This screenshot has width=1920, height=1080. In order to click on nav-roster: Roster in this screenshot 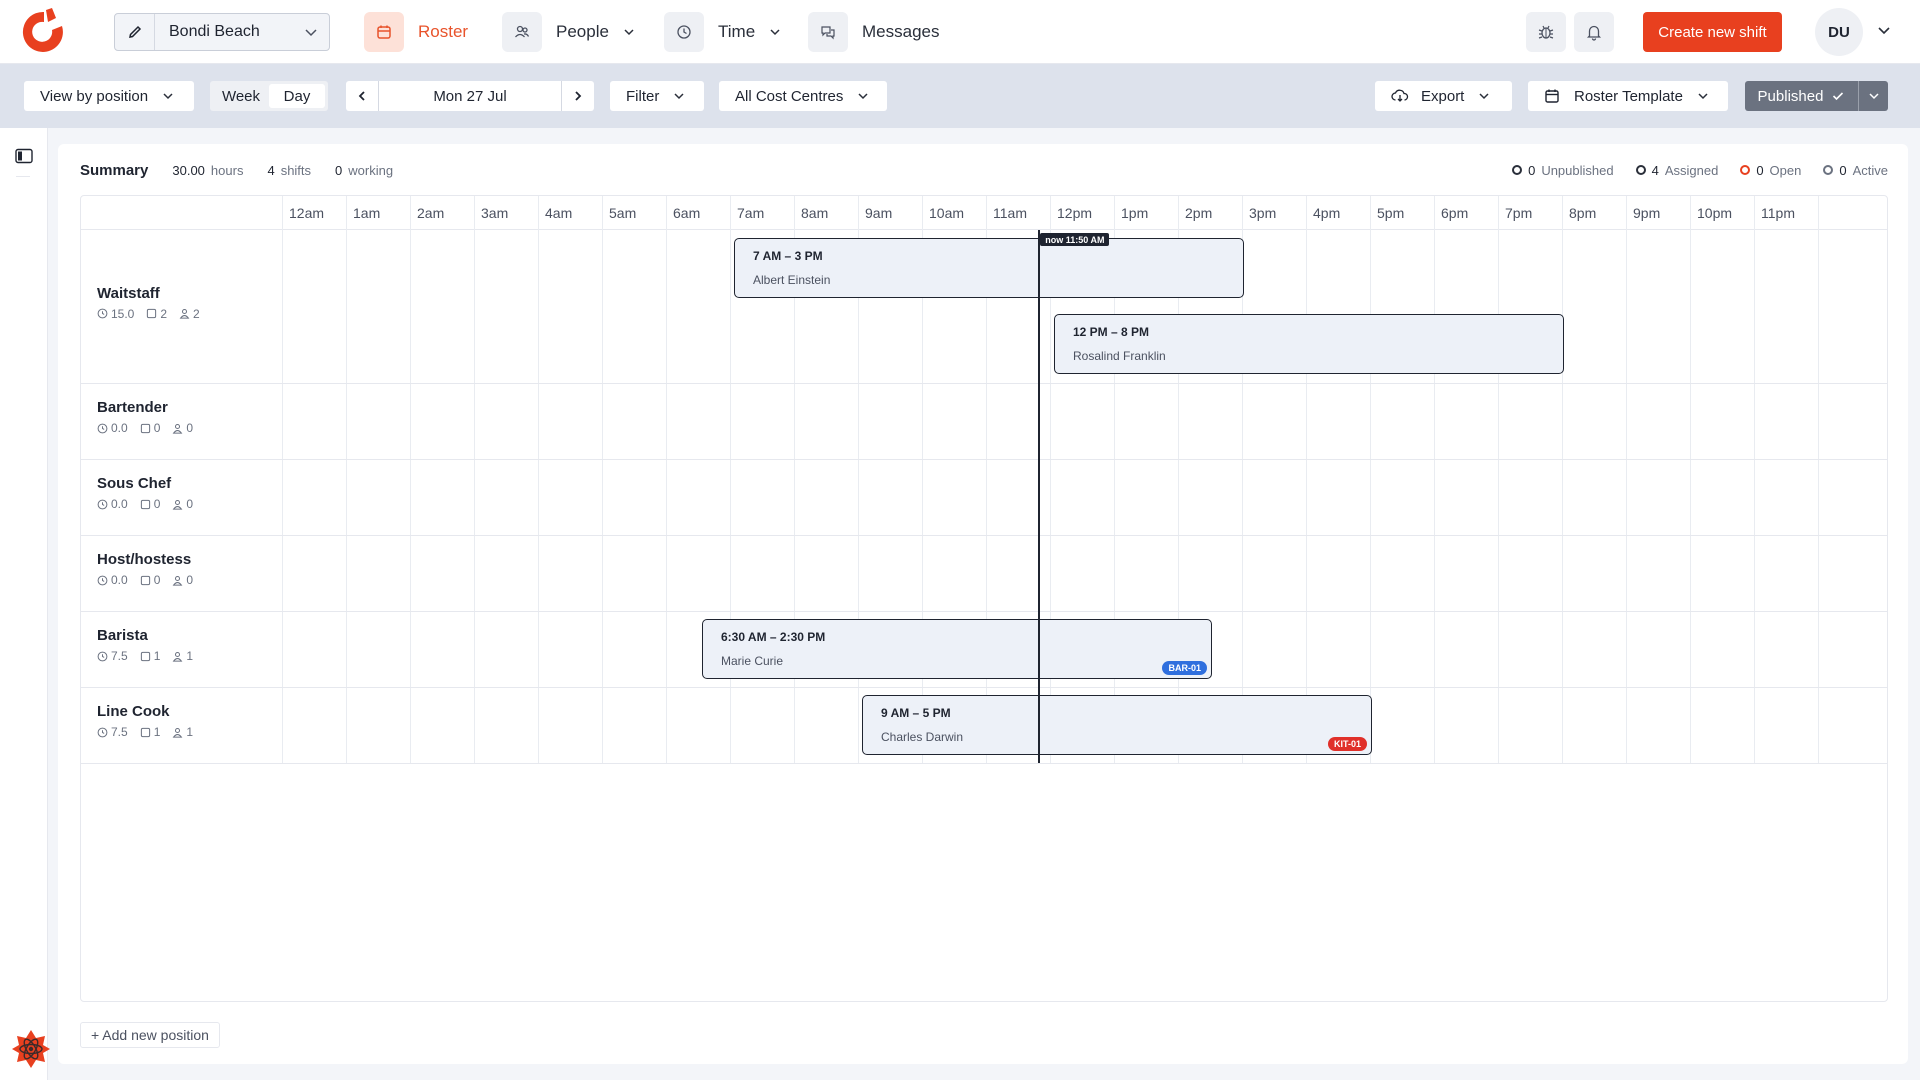, I will do `click(416, 32)`.